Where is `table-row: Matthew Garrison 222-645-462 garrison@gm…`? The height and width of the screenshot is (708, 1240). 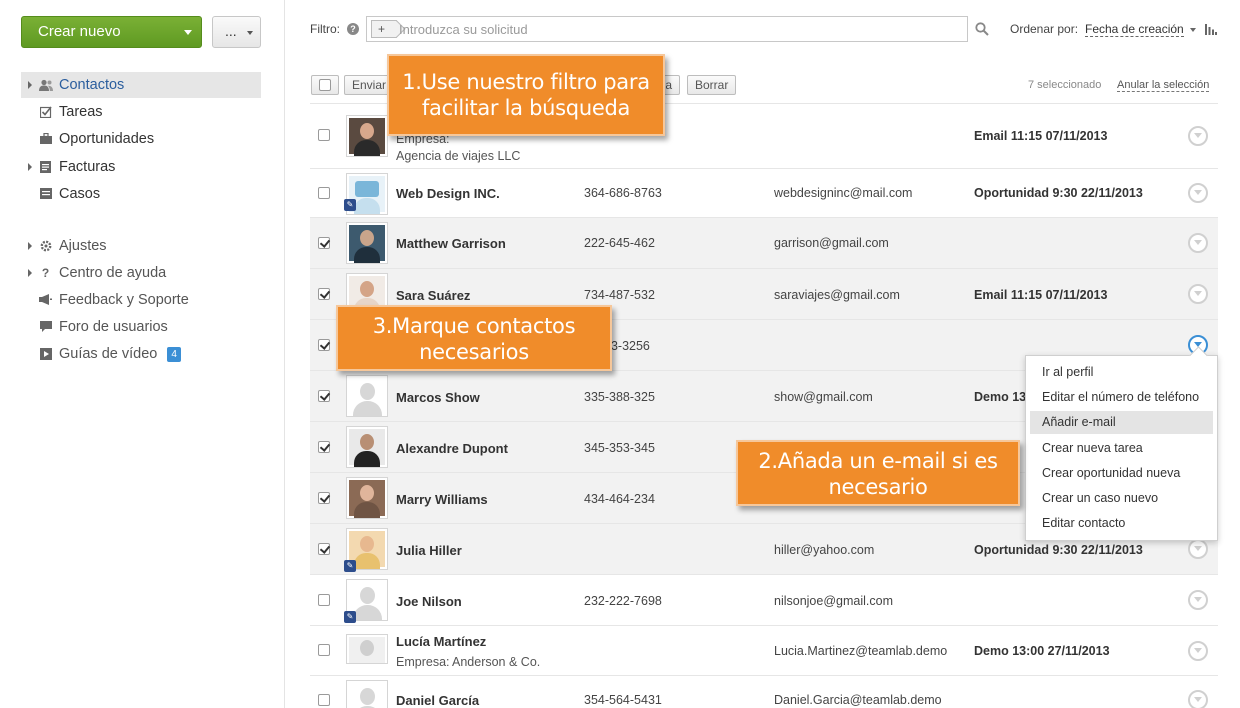 table-row: Matthew Garrison 222-645-462 garrison@gm… is located at coordinates (764, 242).